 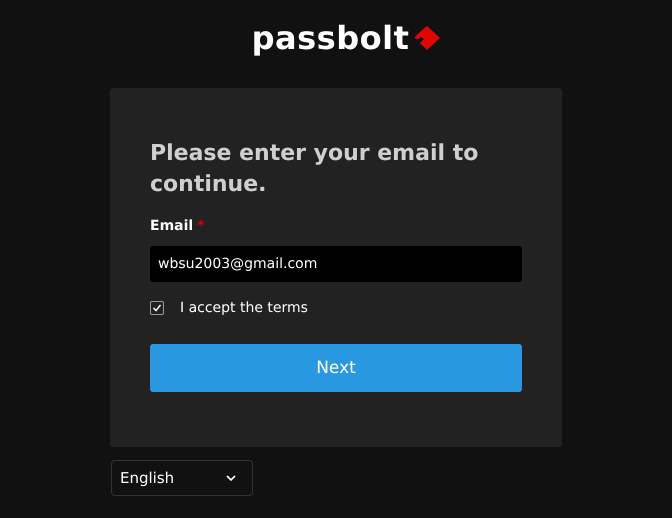 I want to click on terms-checkbox, so click(x=157, y=308).